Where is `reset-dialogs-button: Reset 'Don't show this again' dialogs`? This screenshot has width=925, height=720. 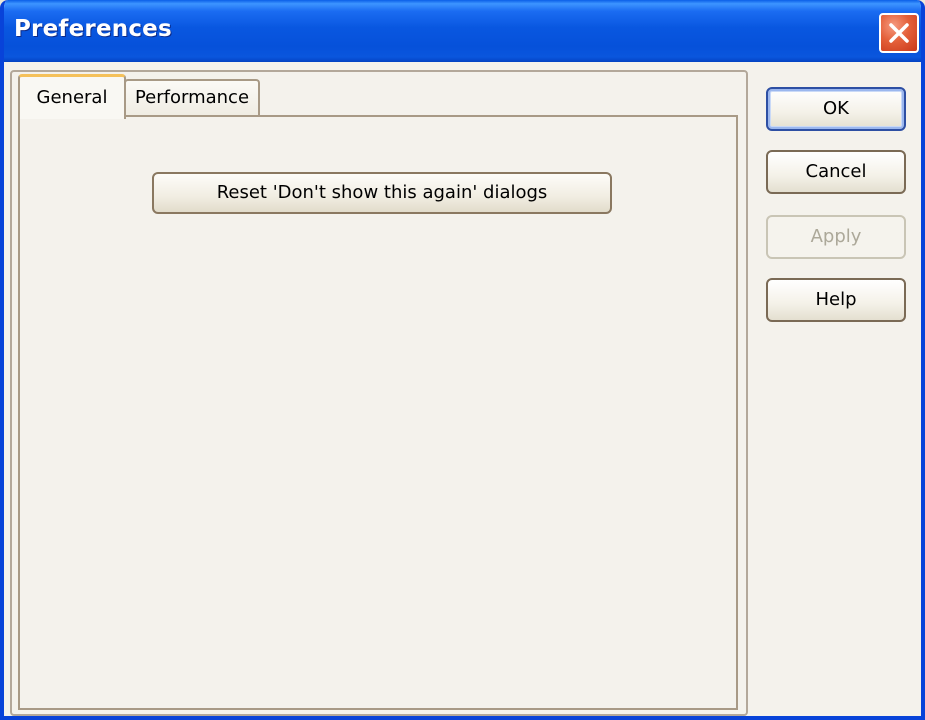 reset-dialogs-button: Reset 'Don't show this again' dialogs is located at coordinates (382, 193).